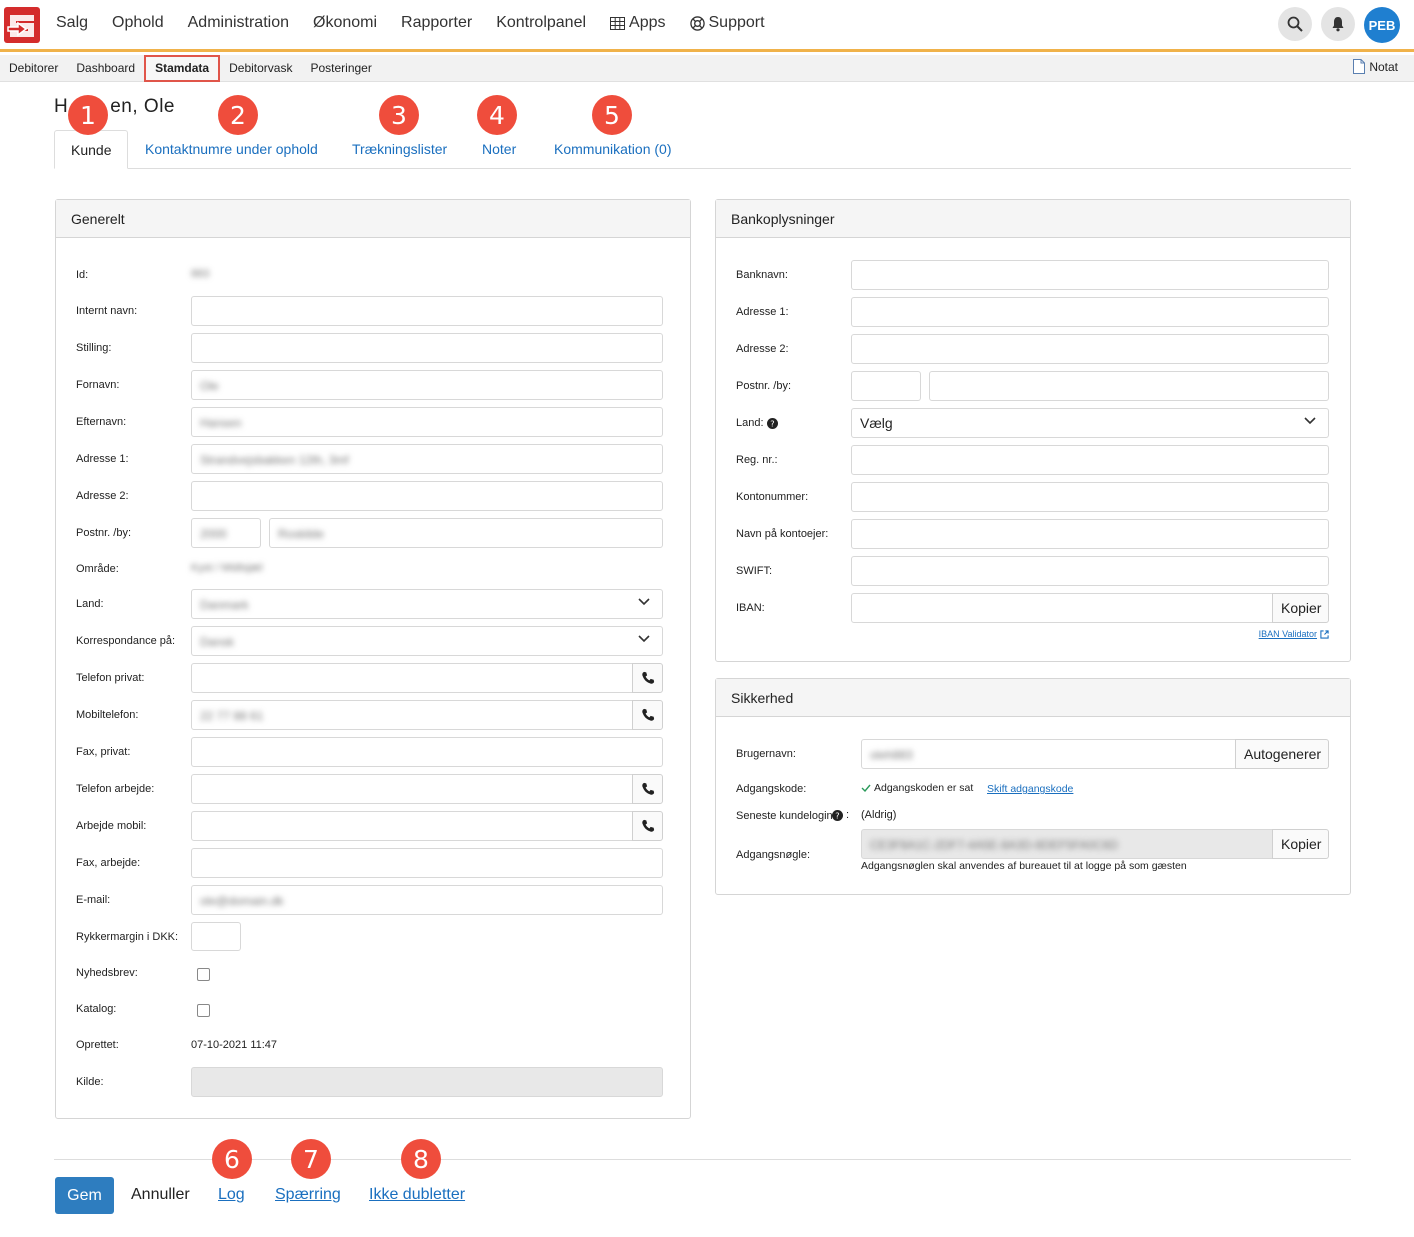 This screenshot has height=1237, width=1414. Describe the element at coordinates (412, 715) in the screenshot. I see `mobile-input: 22 77 88 61` at that location.